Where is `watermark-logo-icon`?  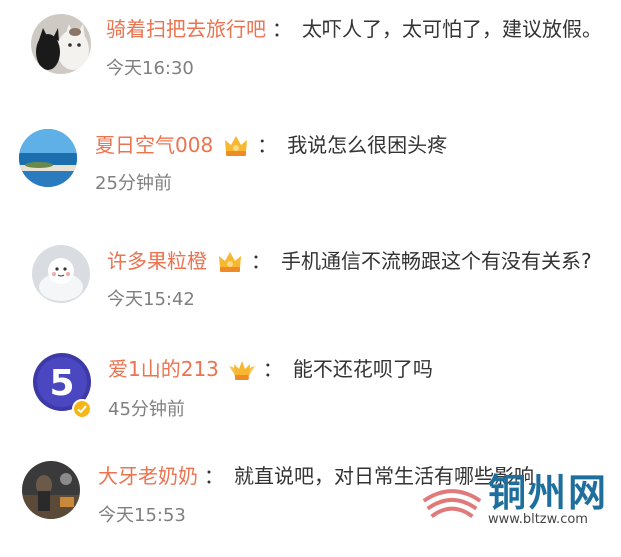 watermark-logo-icon is located at coordinates (452, 503).